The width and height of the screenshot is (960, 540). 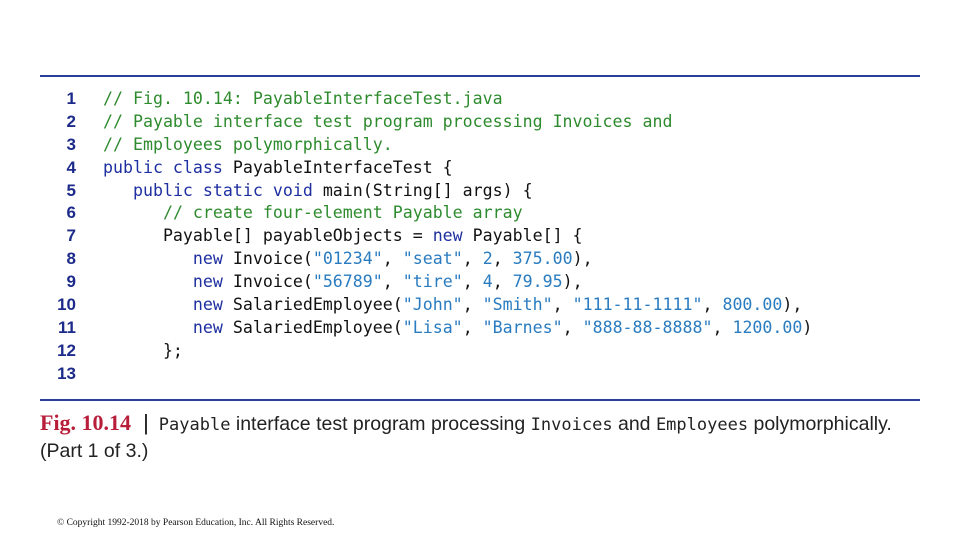 What do you see at coordinates (168, 167) in the screenshot?
I see `code-keyword: public class` at bounding box center [168, 167].